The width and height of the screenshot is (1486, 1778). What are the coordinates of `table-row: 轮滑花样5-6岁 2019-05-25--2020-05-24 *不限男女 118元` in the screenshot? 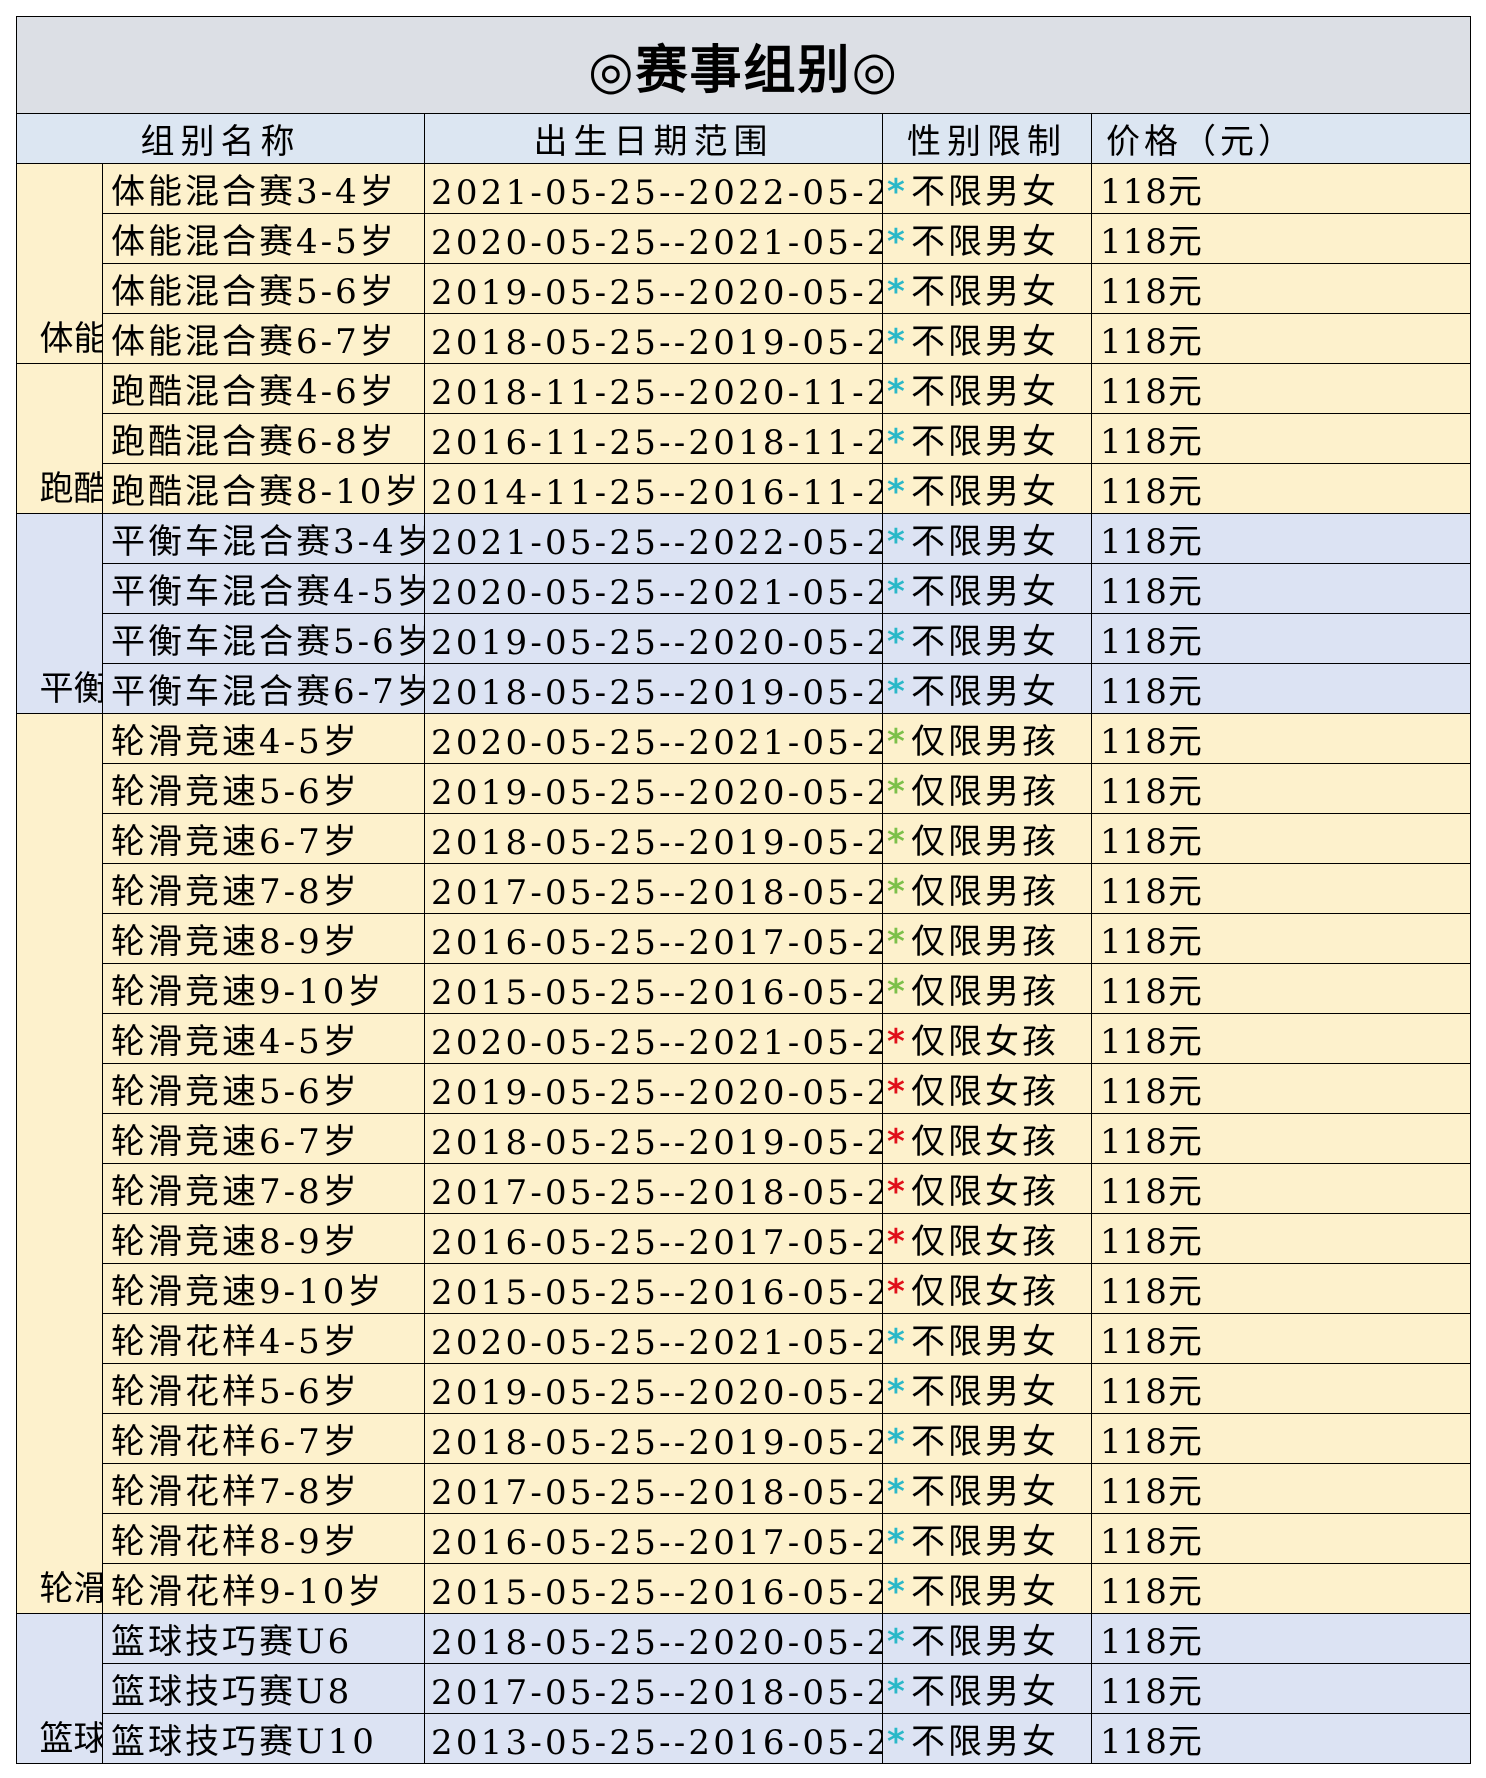 It's located at (744, 1388).